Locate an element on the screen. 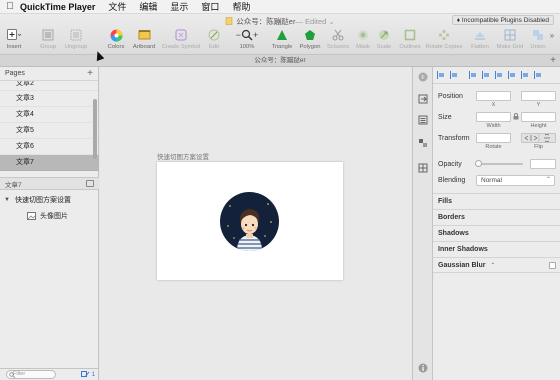 This screenshot has width=560, height=380. group-button: Group is located at coordinates (48, 39).